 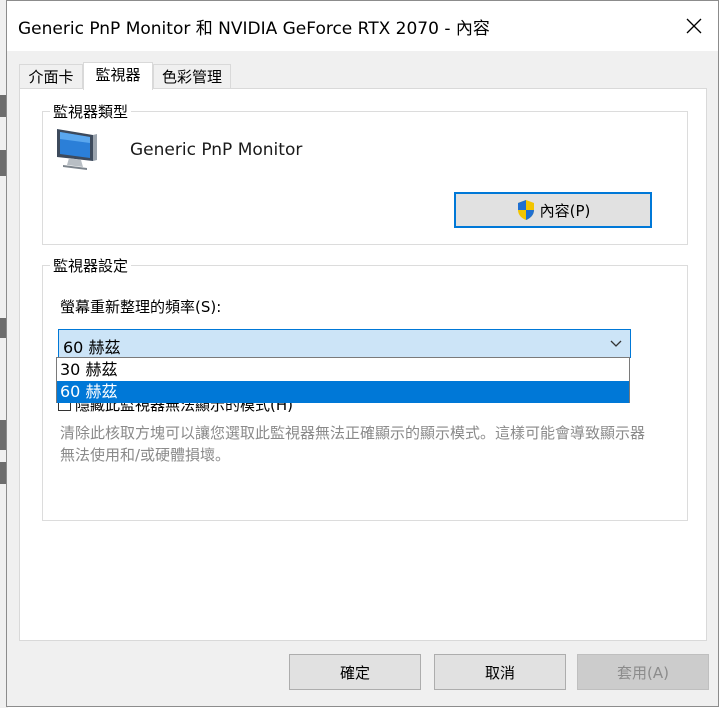 I want to click on tab-color-management: 色彩管理, so click(x=192, y=76).